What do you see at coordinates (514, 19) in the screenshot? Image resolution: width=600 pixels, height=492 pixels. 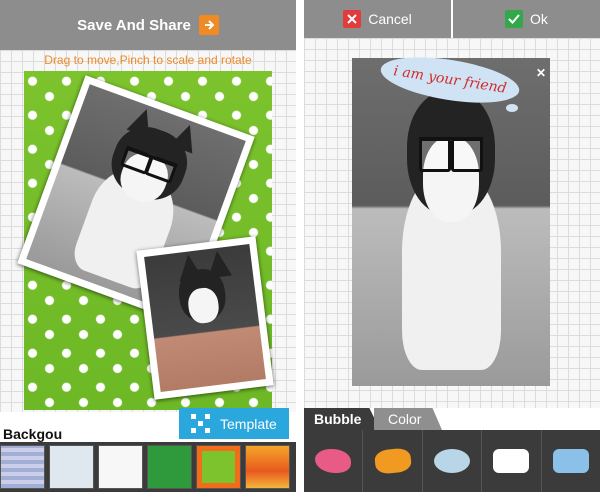 I see `check-icon` at bounding box center [514, 19].